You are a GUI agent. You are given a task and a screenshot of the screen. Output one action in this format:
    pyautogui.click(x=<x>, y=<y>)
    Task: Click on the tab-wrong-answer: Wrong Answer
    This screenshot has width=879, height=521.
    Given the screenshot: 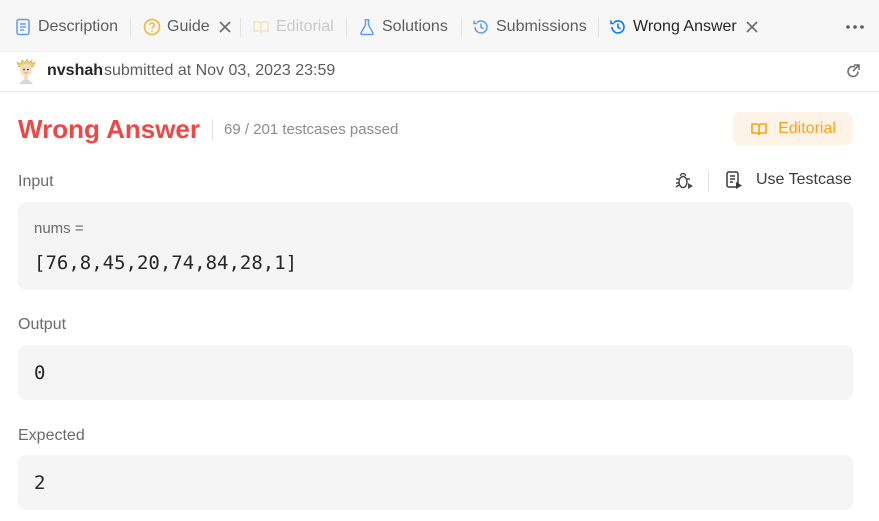 What is the action you would take?
    pyautogui.click(x=684, y=27)
    